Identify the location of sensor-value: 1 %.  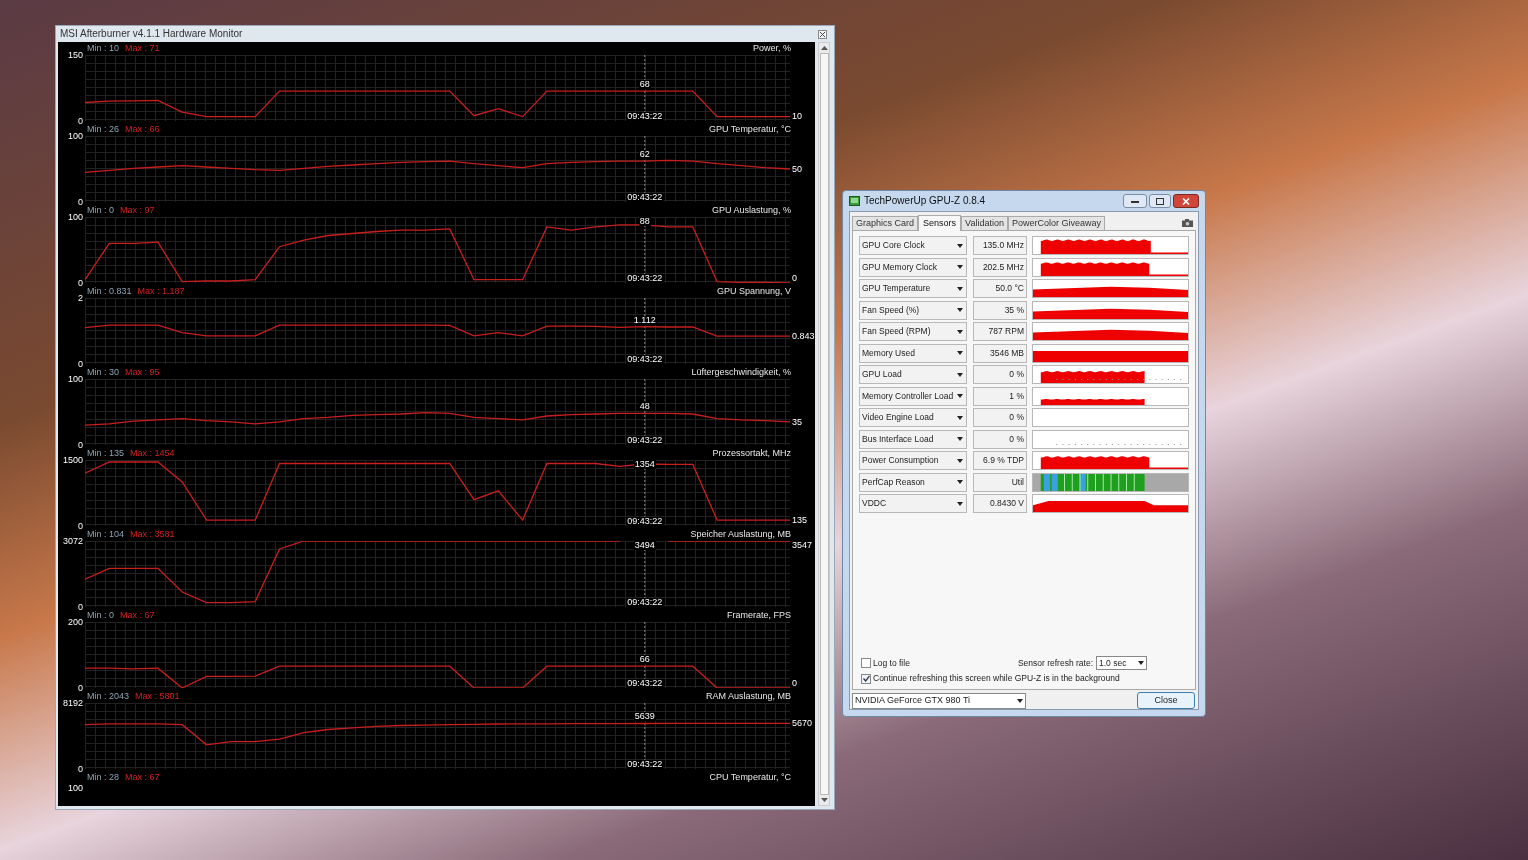
(1000, 396).